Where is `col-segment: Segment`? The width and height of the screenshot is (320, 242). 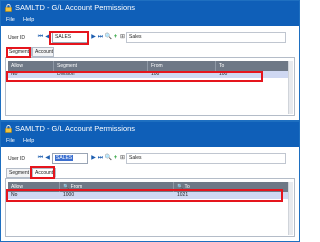 col-segment: Segment is located at coordinates (101, 66).